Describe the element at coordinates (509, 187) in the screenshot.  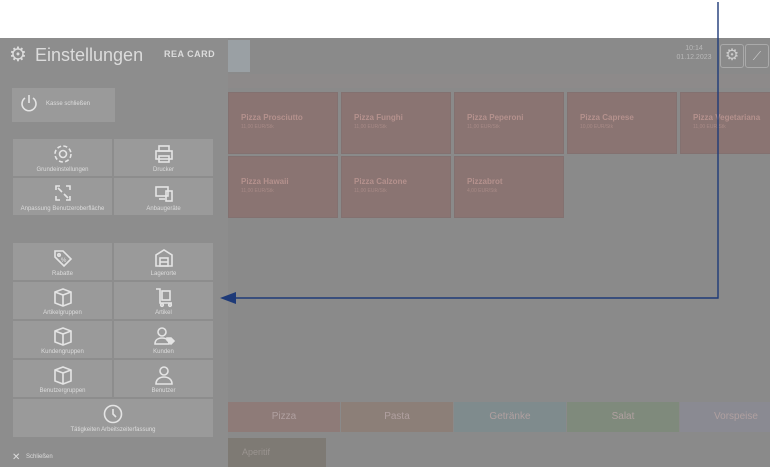
I see `product-tile: Pizzabrot 4,00 EUR/Stk` at that location.